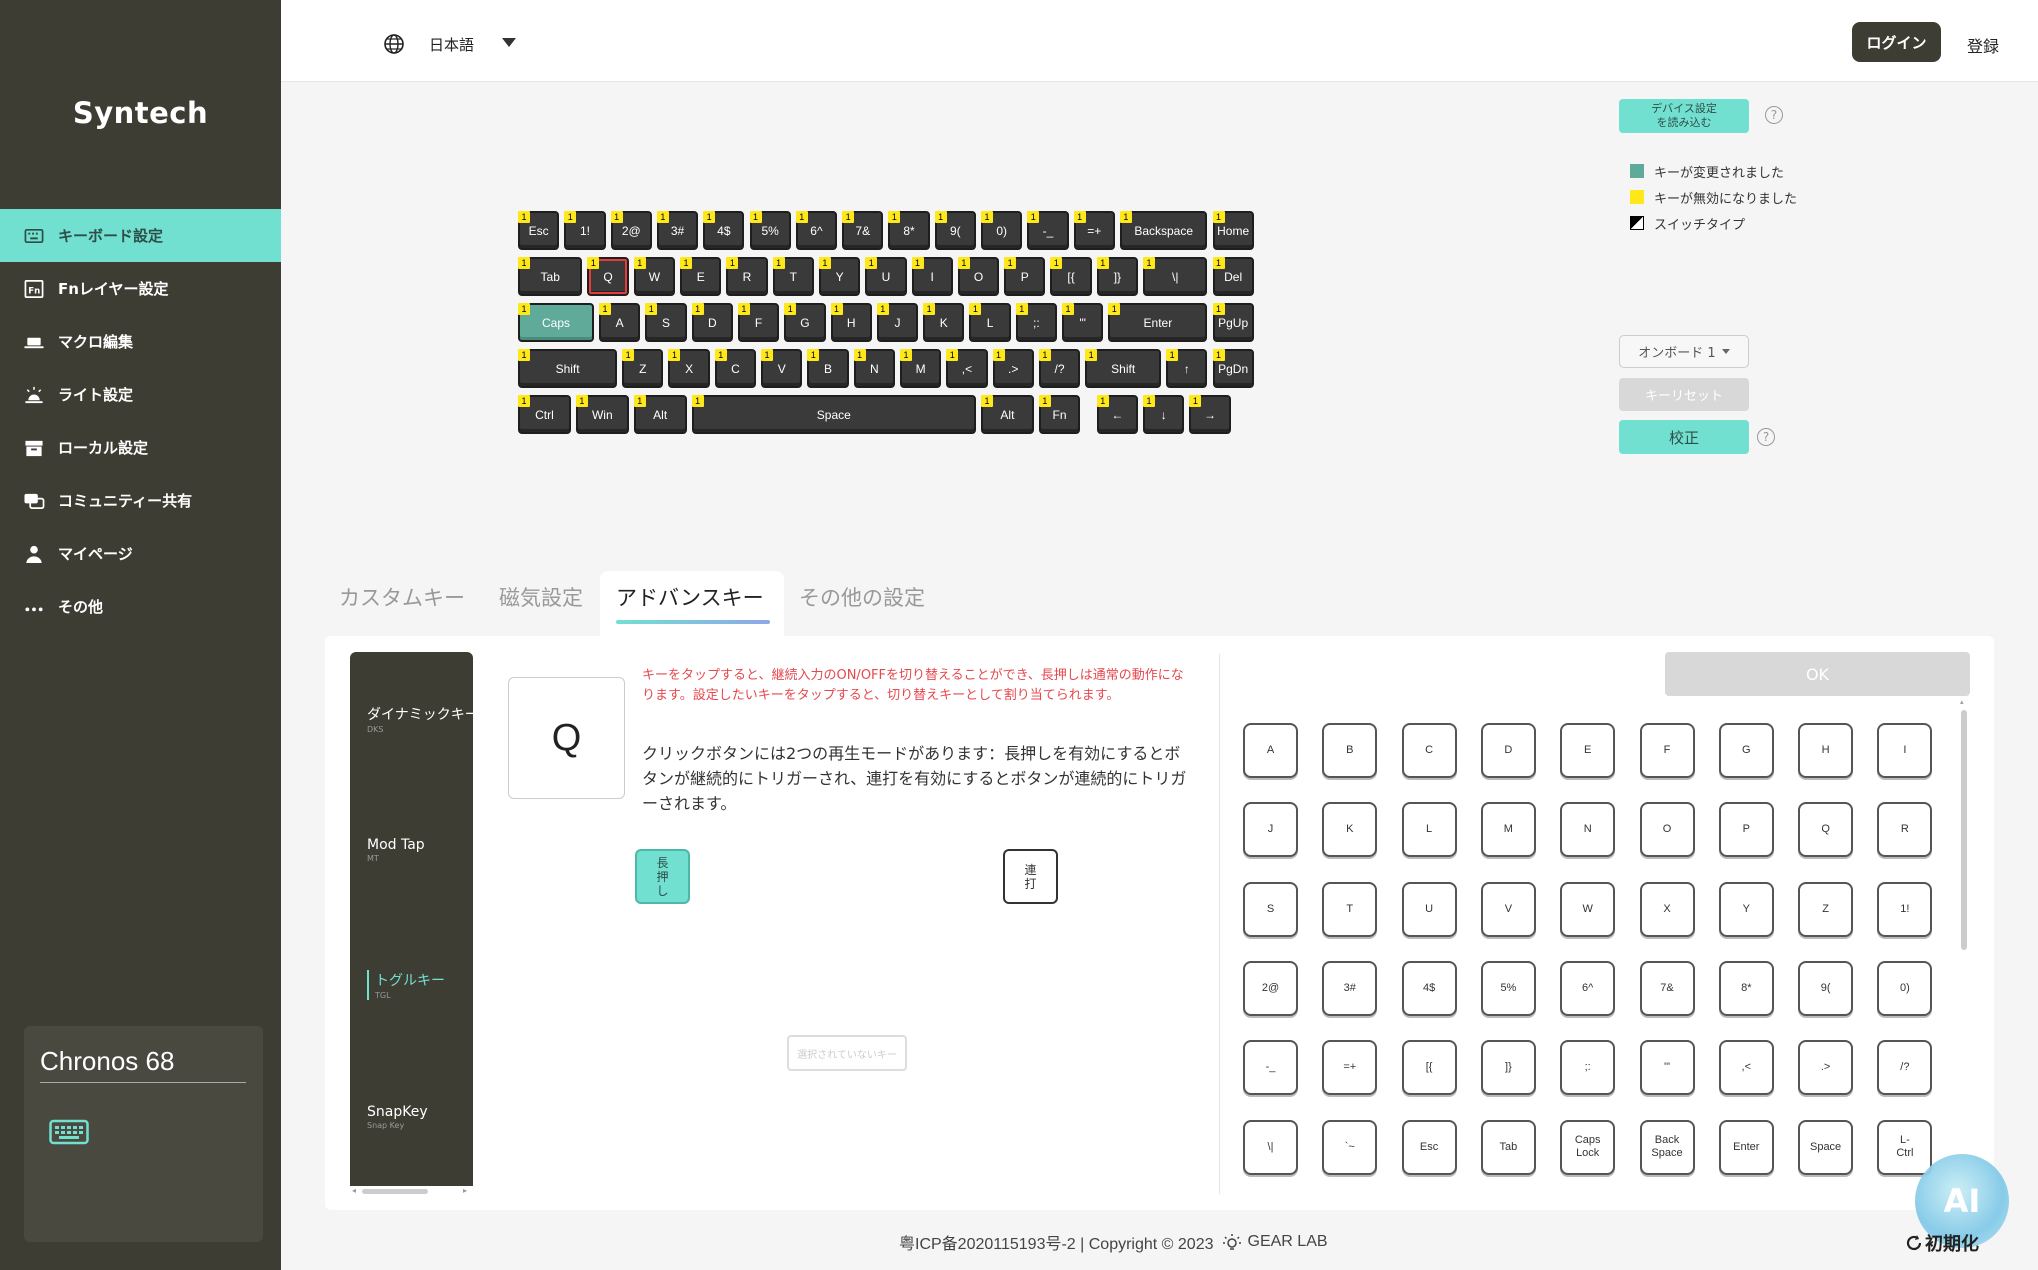 This screenshot has width=2038, height=1270. I want to click on sidebar-item-5: コミュニティー共有, so click(140, 500).